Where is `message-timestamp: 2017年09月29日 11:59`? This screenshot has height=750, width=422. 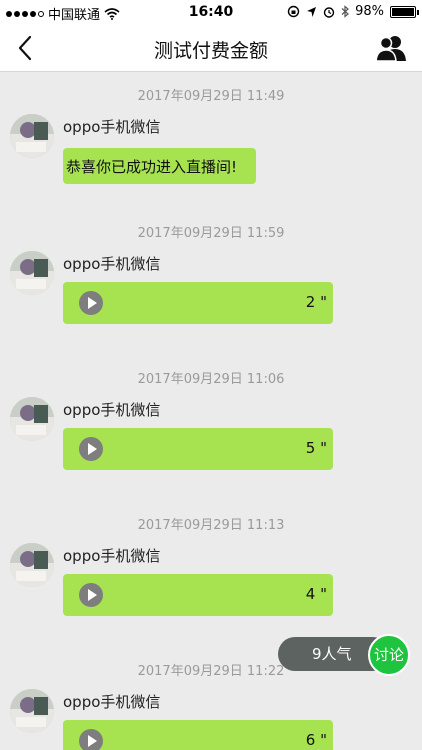
message-timestamp: 2017年09月29日 11:59 is located at coordinates (211, 233).